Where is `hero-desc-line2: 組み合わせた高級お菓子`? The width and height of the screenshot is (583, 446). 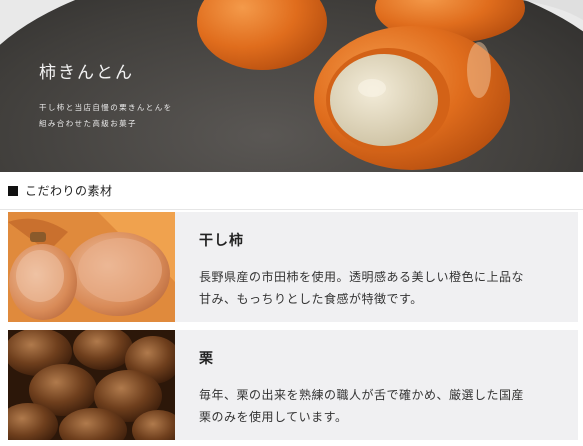 hero-desc-line2: 組み合わせた高級お菓子 is located at coordinates (88, 123).